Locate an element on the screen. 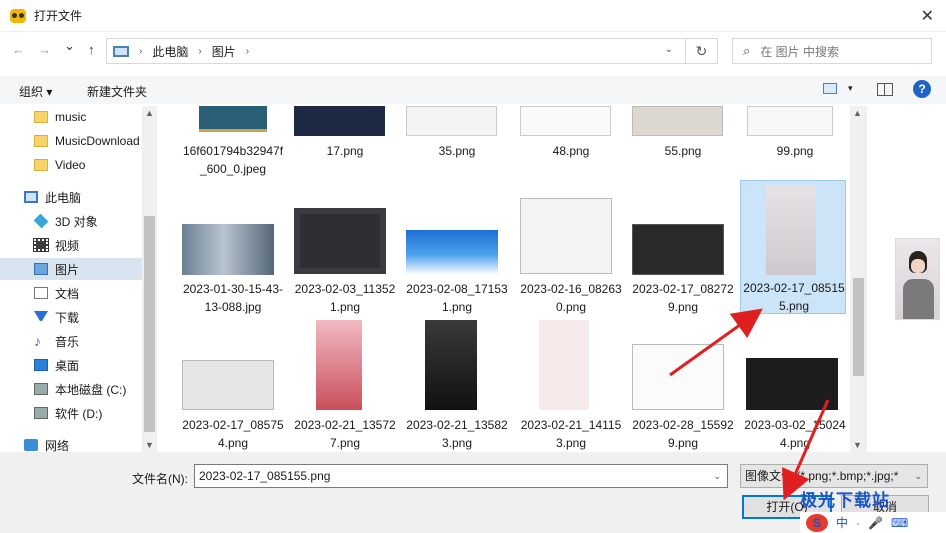  sidebar-item-this-pc: 此电脑 is located at coordinates (71, 197).